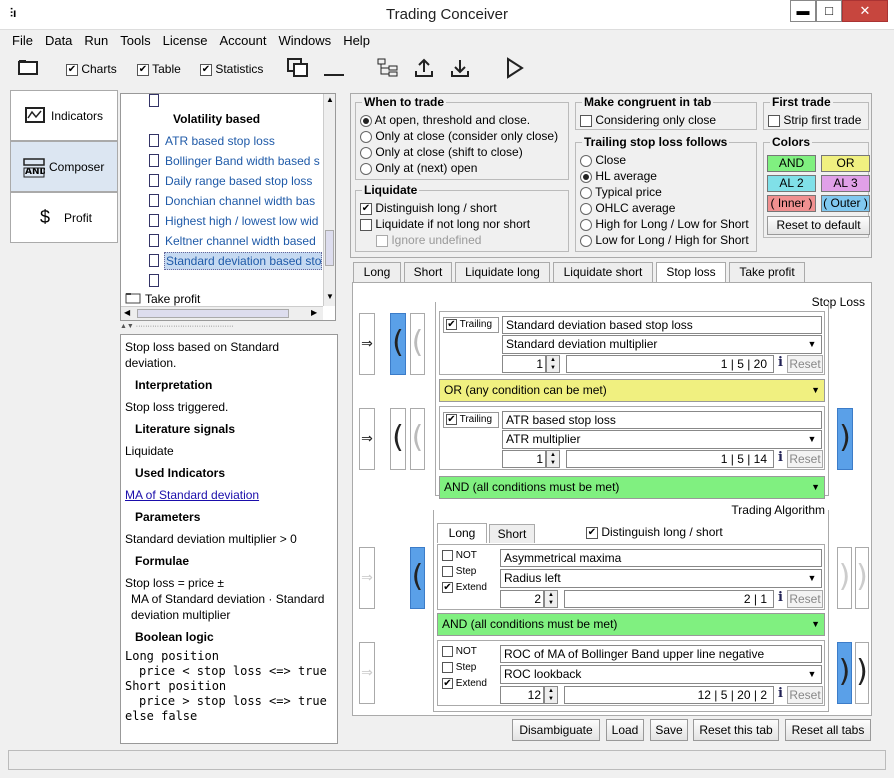 Image resolution: width=894 pixels, height=778 pixels. What do you see at coordinates (28, 67) in the screenshot?
I see `folder-icon` at bounding box center [28, 67].